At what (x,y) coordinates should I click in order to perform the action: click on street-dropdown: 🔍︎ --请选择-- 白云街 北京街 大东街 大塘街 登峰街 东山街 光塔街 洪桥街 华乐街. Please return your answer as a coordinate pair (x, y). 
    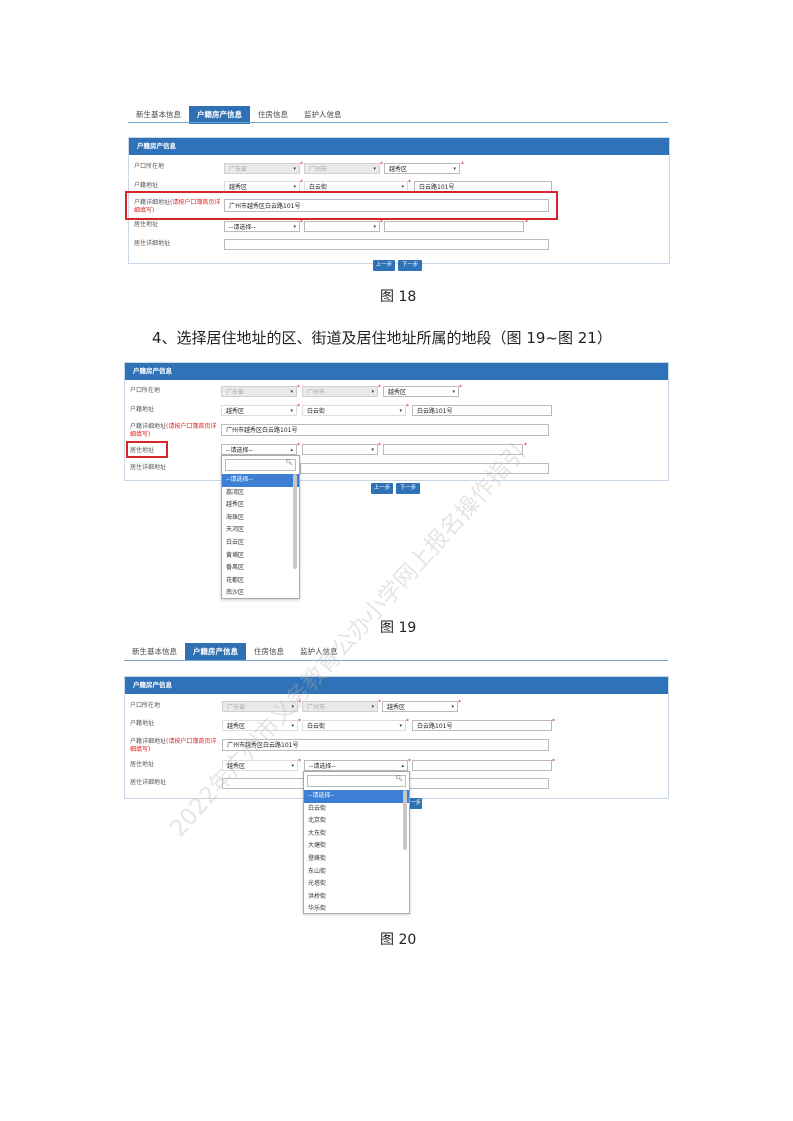
    Looking at the image, I should click on (356, 842).